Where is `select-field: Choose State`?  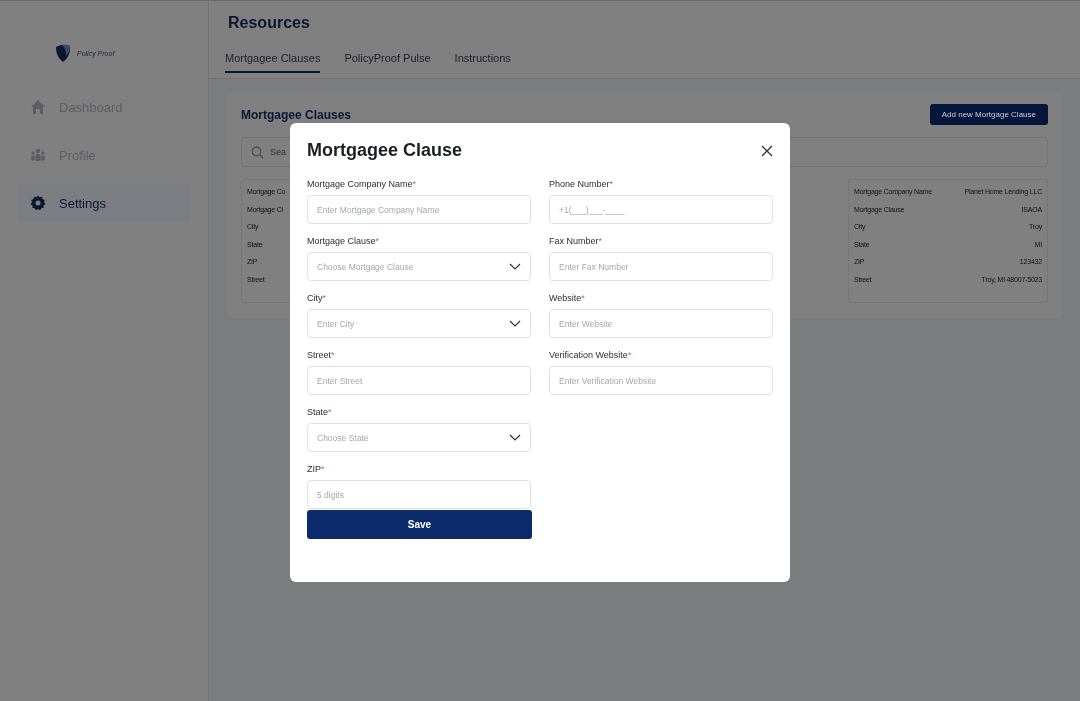 select-field: Choose State is located at coordinates (419, 437).